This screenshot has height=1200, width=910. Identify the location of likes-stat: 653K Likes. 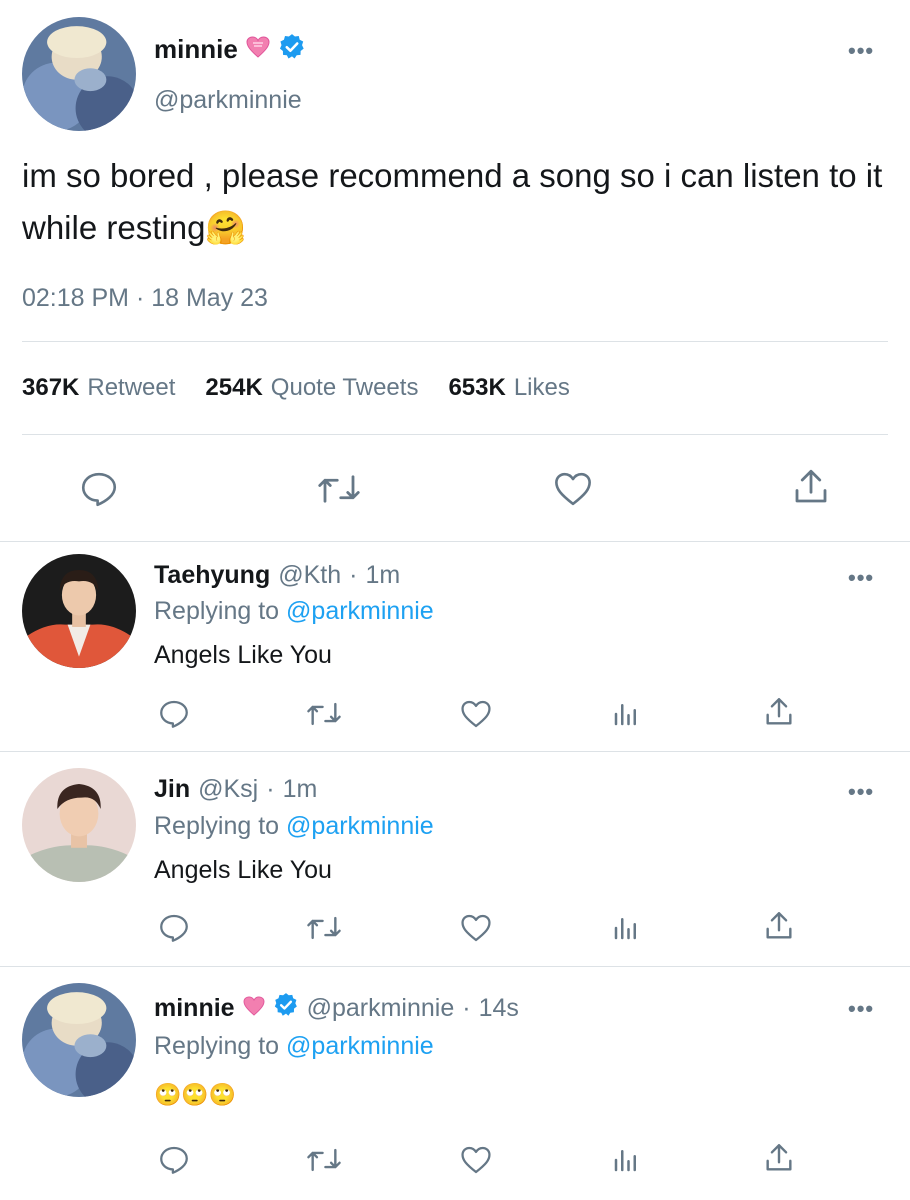
(508, 388).